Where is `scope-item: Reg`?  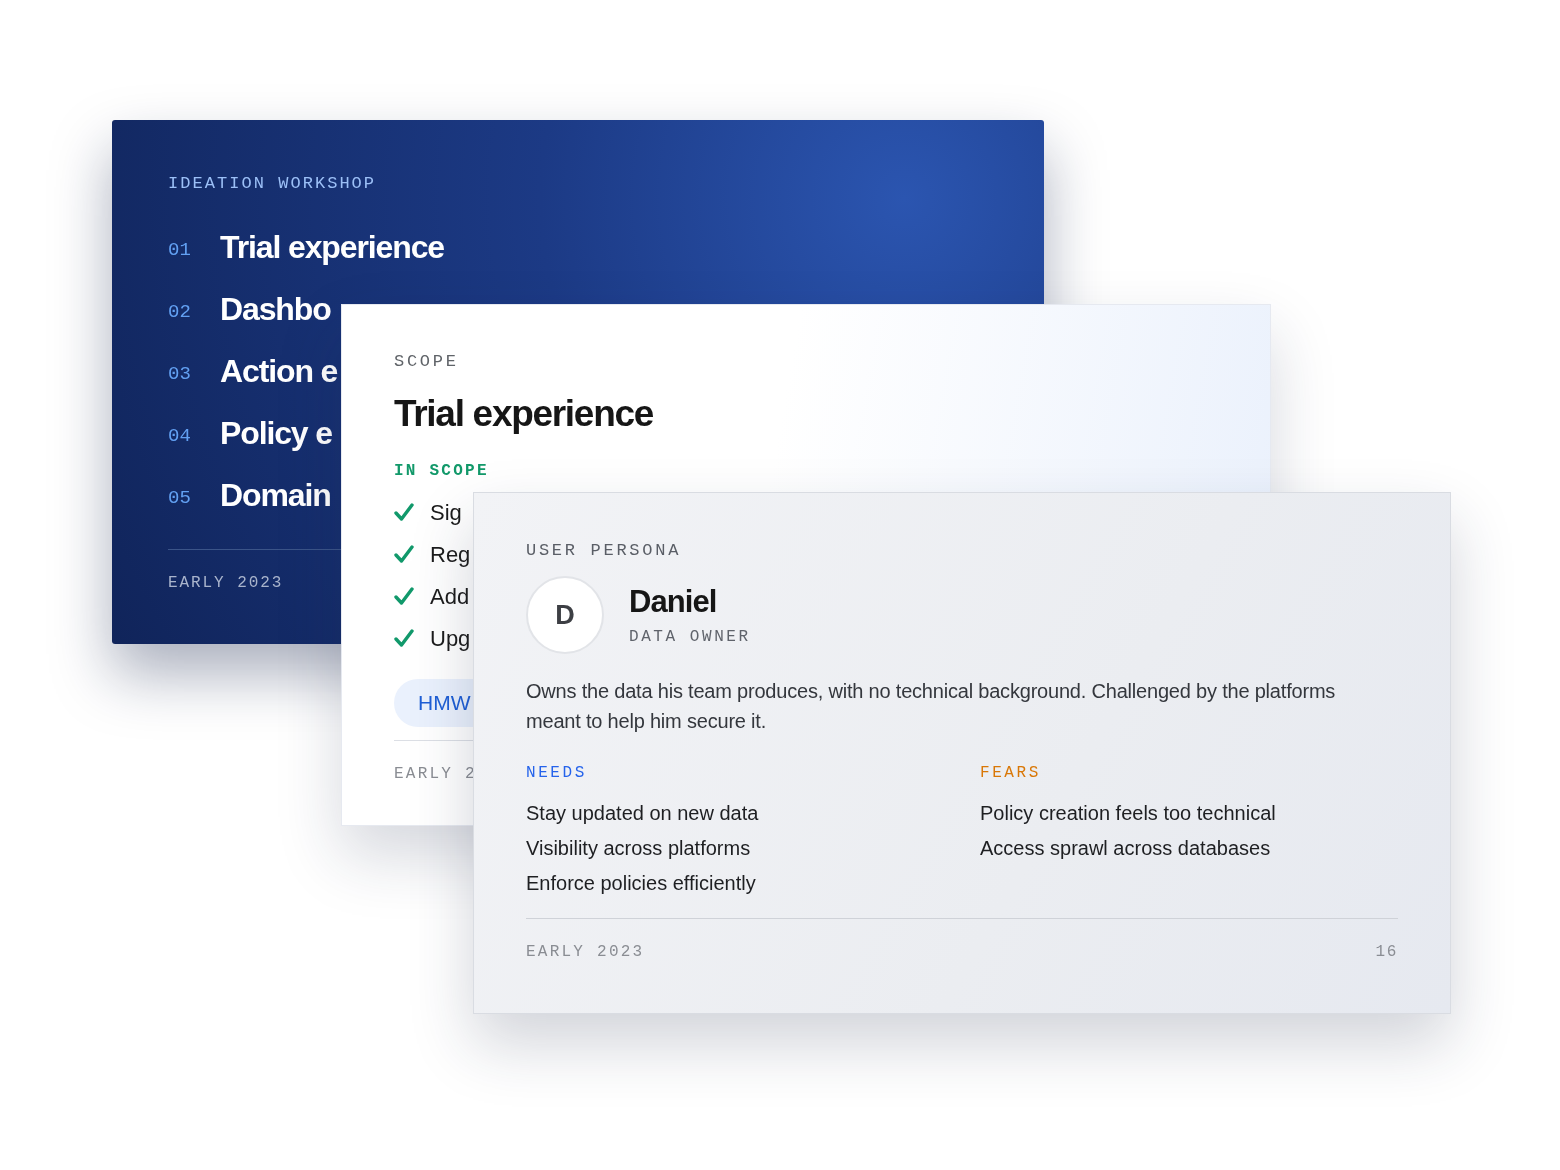
scope-item: Reg is located at coordinates (450, 554).